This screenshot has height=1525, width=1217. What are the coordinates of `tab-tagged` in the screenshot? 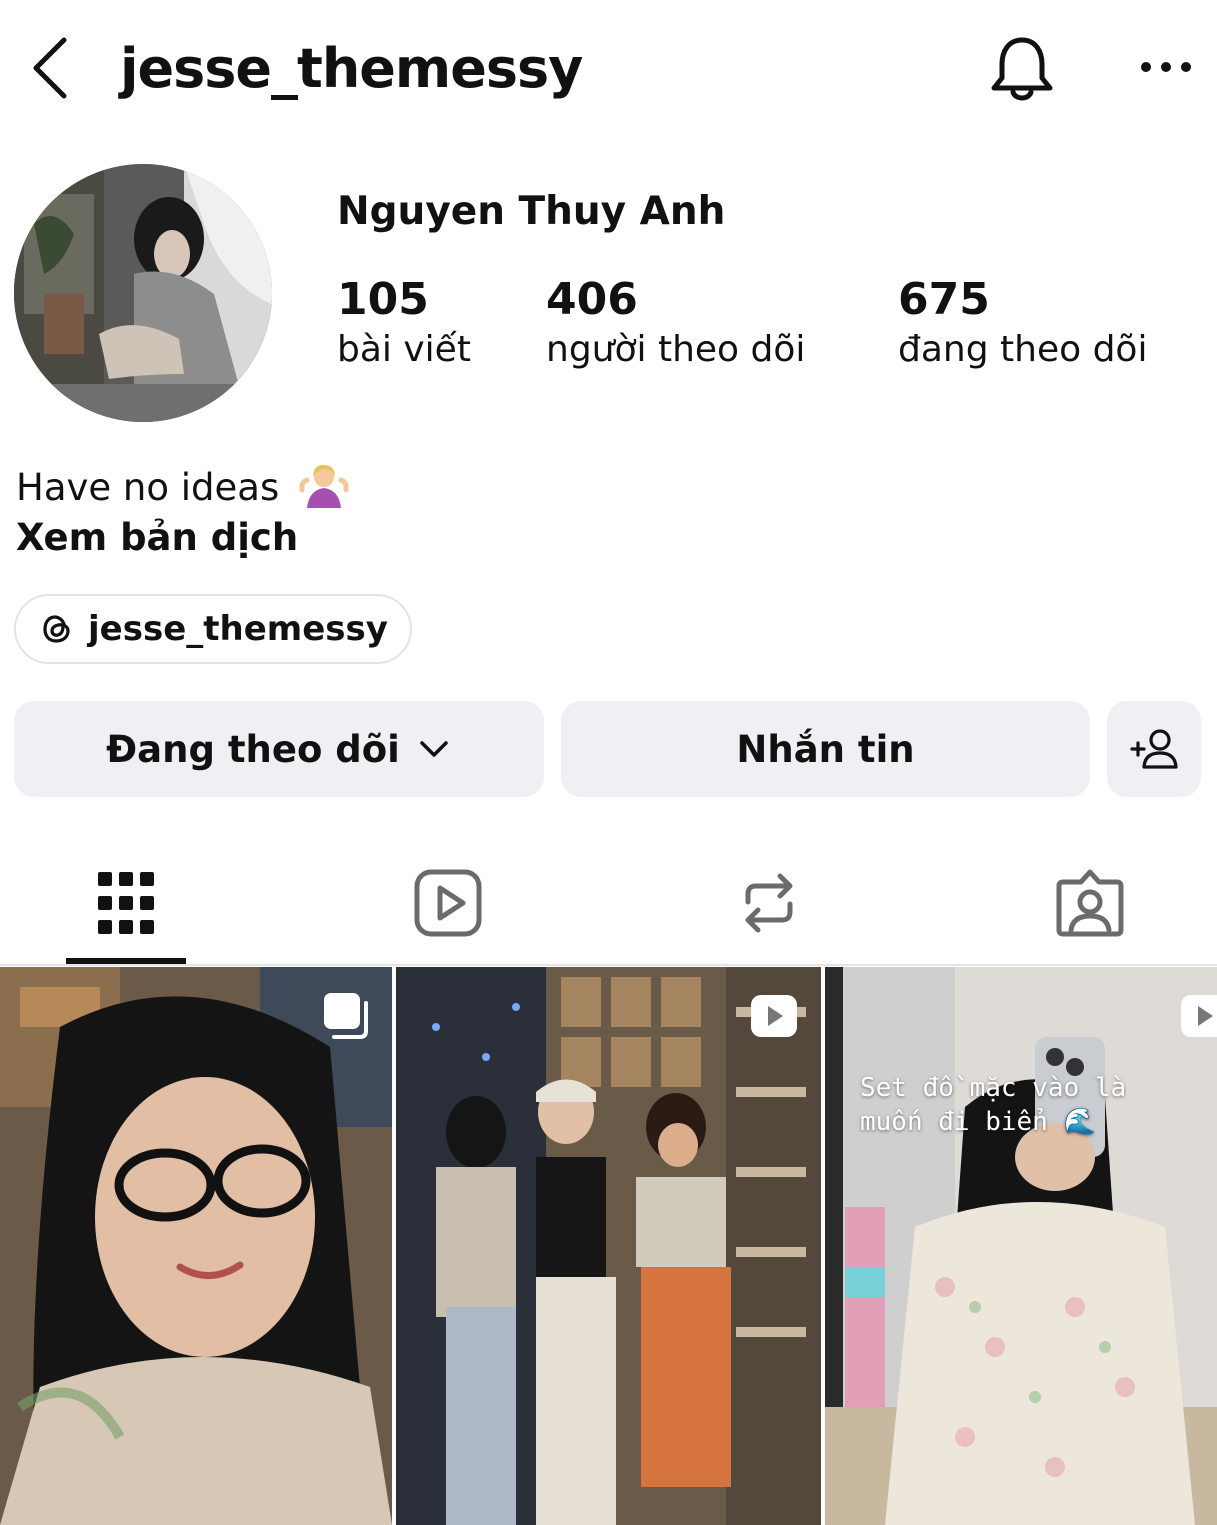 It's located at (1090, 903).